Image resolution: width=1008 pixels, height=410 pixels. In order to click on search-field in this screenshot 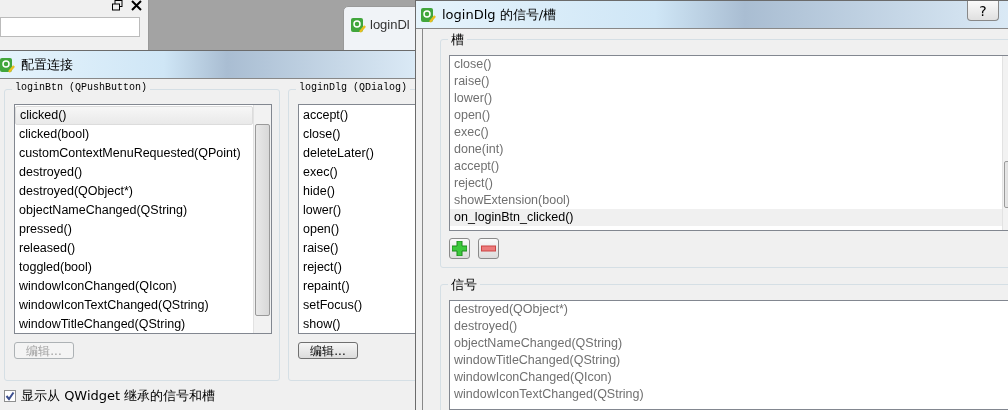, I will do `click(70, 27)`.